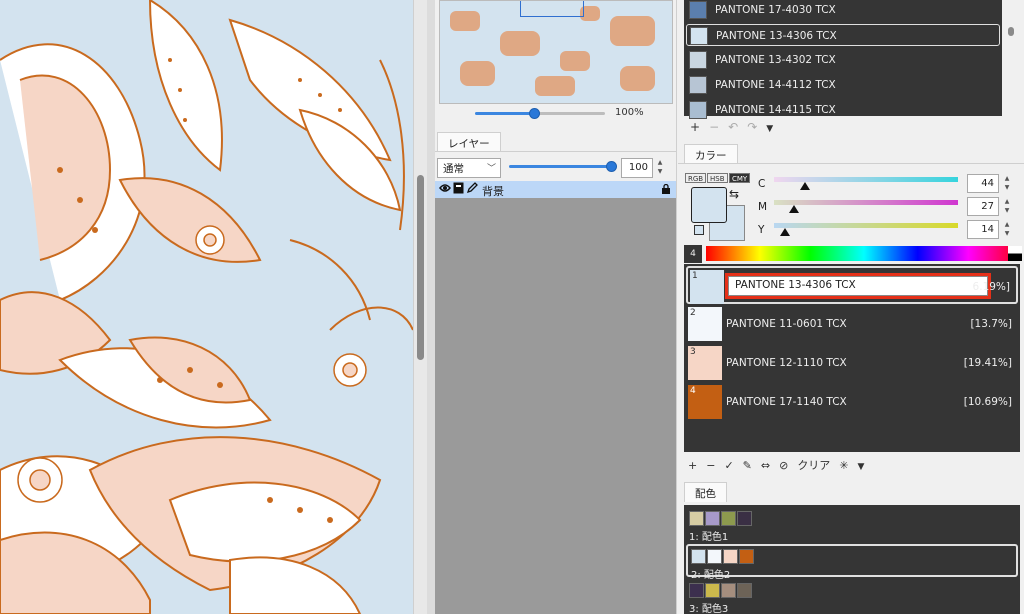 The width and height of the screenshot is (1024, 614). I want to click on opacity-slider, so click(563, 166).